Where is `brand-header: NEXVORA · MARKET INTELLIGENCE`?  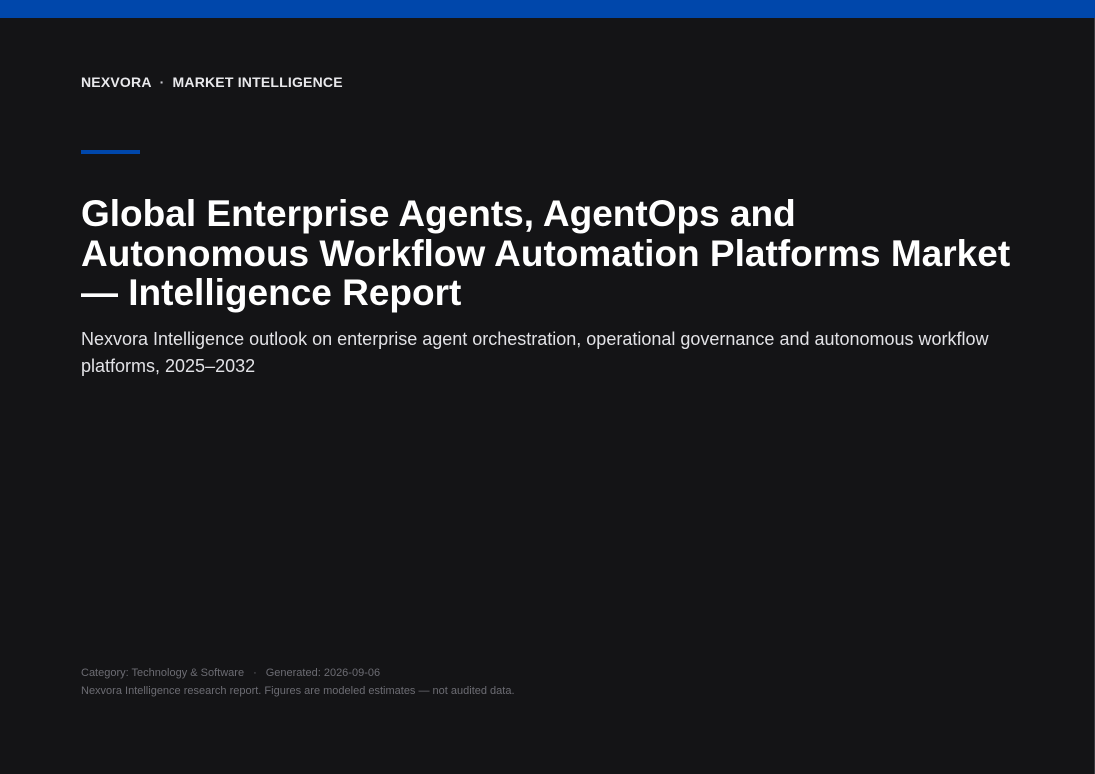 brand-header: NEXVORA · MARKET INTELLIGENCE is located at coordinates (212, 82).